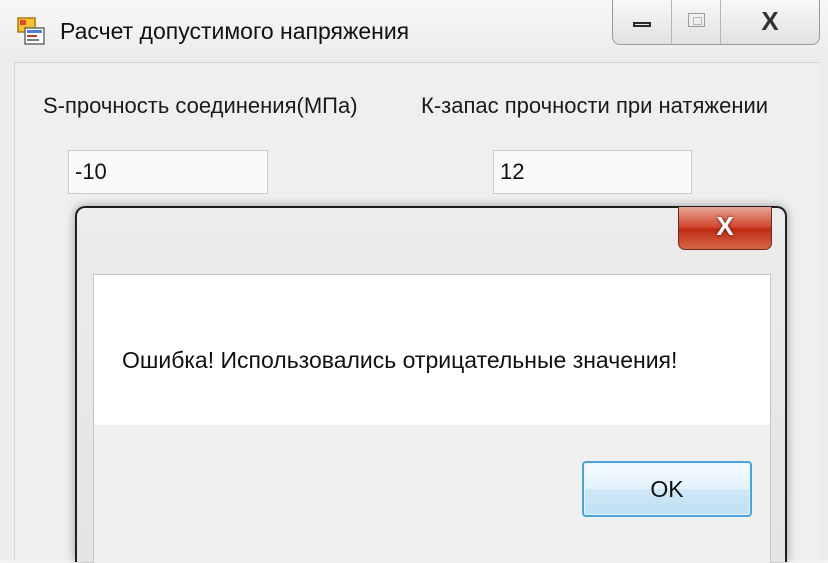 The image size is (828, 563). I want to click on maximize-button, so click(696, 22).